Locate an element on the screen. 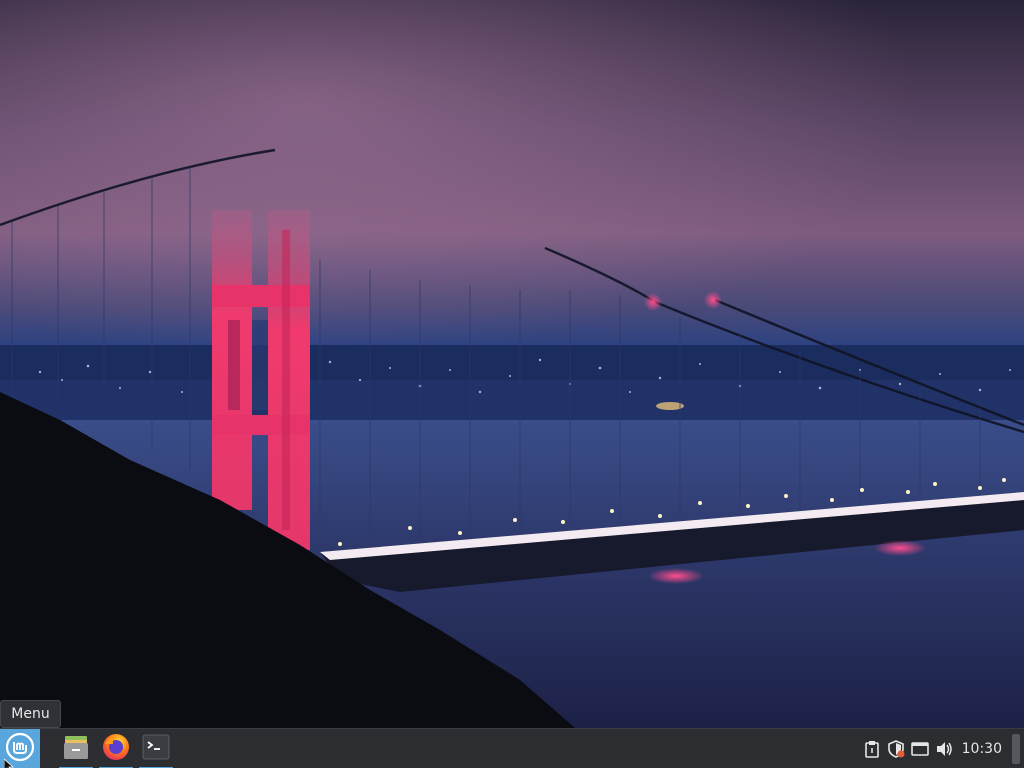 The width and height of the screenshot is (1024, 768). show-desktop-button is located at coordinates (1016, 749).